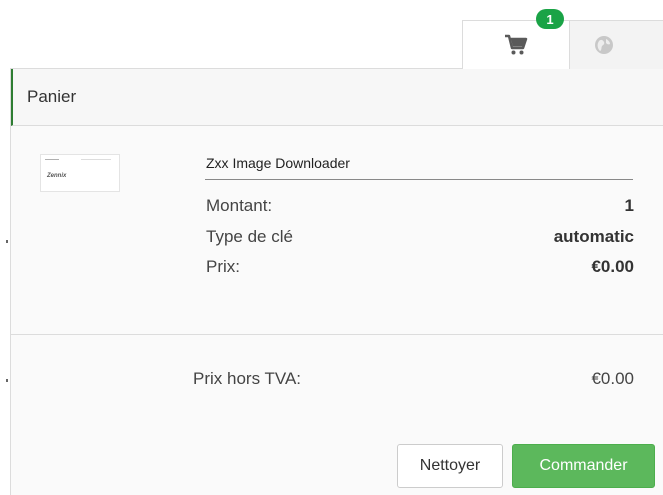 This screenshot has height=495, width=663. I want to click on globe-icon, so click(604, 45).